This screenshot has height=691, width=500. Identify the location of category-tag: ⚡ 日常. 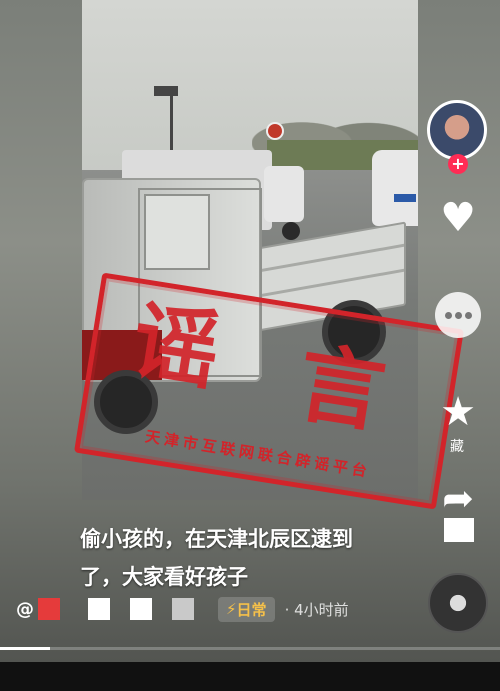
(246, 609).